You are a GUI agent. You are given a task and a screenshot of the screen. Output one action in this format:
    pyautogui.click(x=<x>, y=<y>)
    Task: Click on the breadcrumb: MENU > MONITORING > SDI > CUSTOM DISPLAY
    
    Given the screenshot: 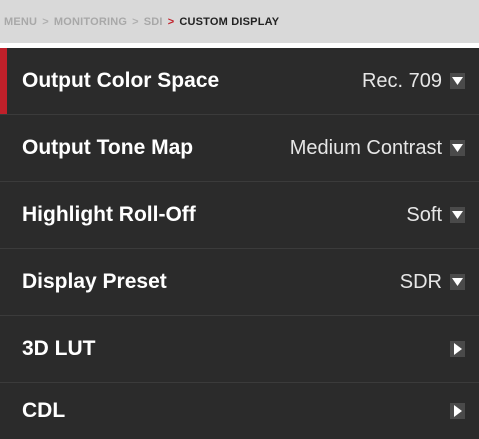 What is the action you would take?
    pyautogui.click(x=239, y=21)
    